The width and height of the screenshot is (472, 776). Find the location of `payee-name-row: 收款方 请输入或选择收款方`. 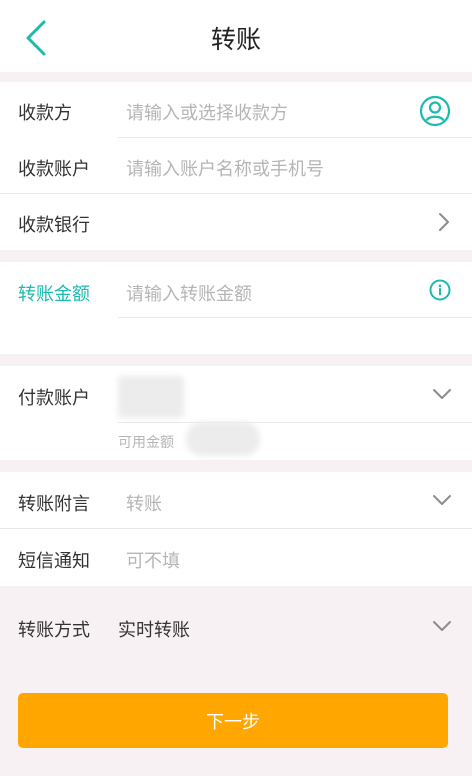

payee-name-row: 收款方 请输入或选择收款方 is located at coordinates (236, 110).